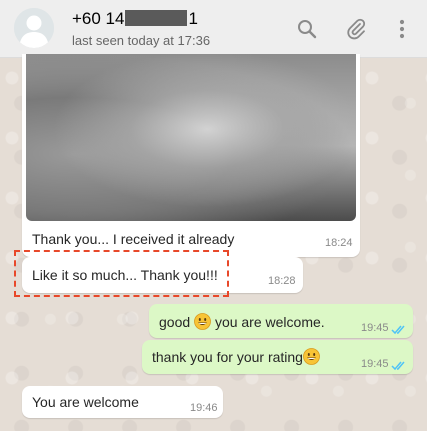 This screenshot has height=431, width=427. I want to click on menu-icon, so click(402, 29).